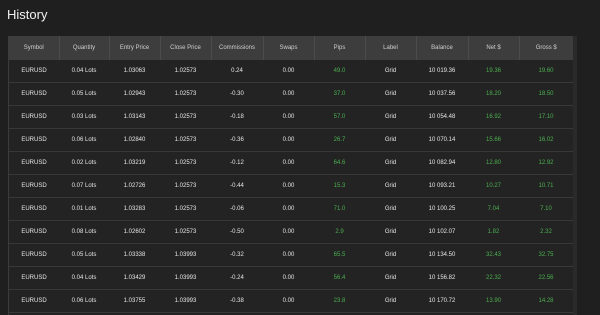 The height and width of the screenshot is (315, 600). I want to click on table-cell: 10 170.72, so click(442, 301).